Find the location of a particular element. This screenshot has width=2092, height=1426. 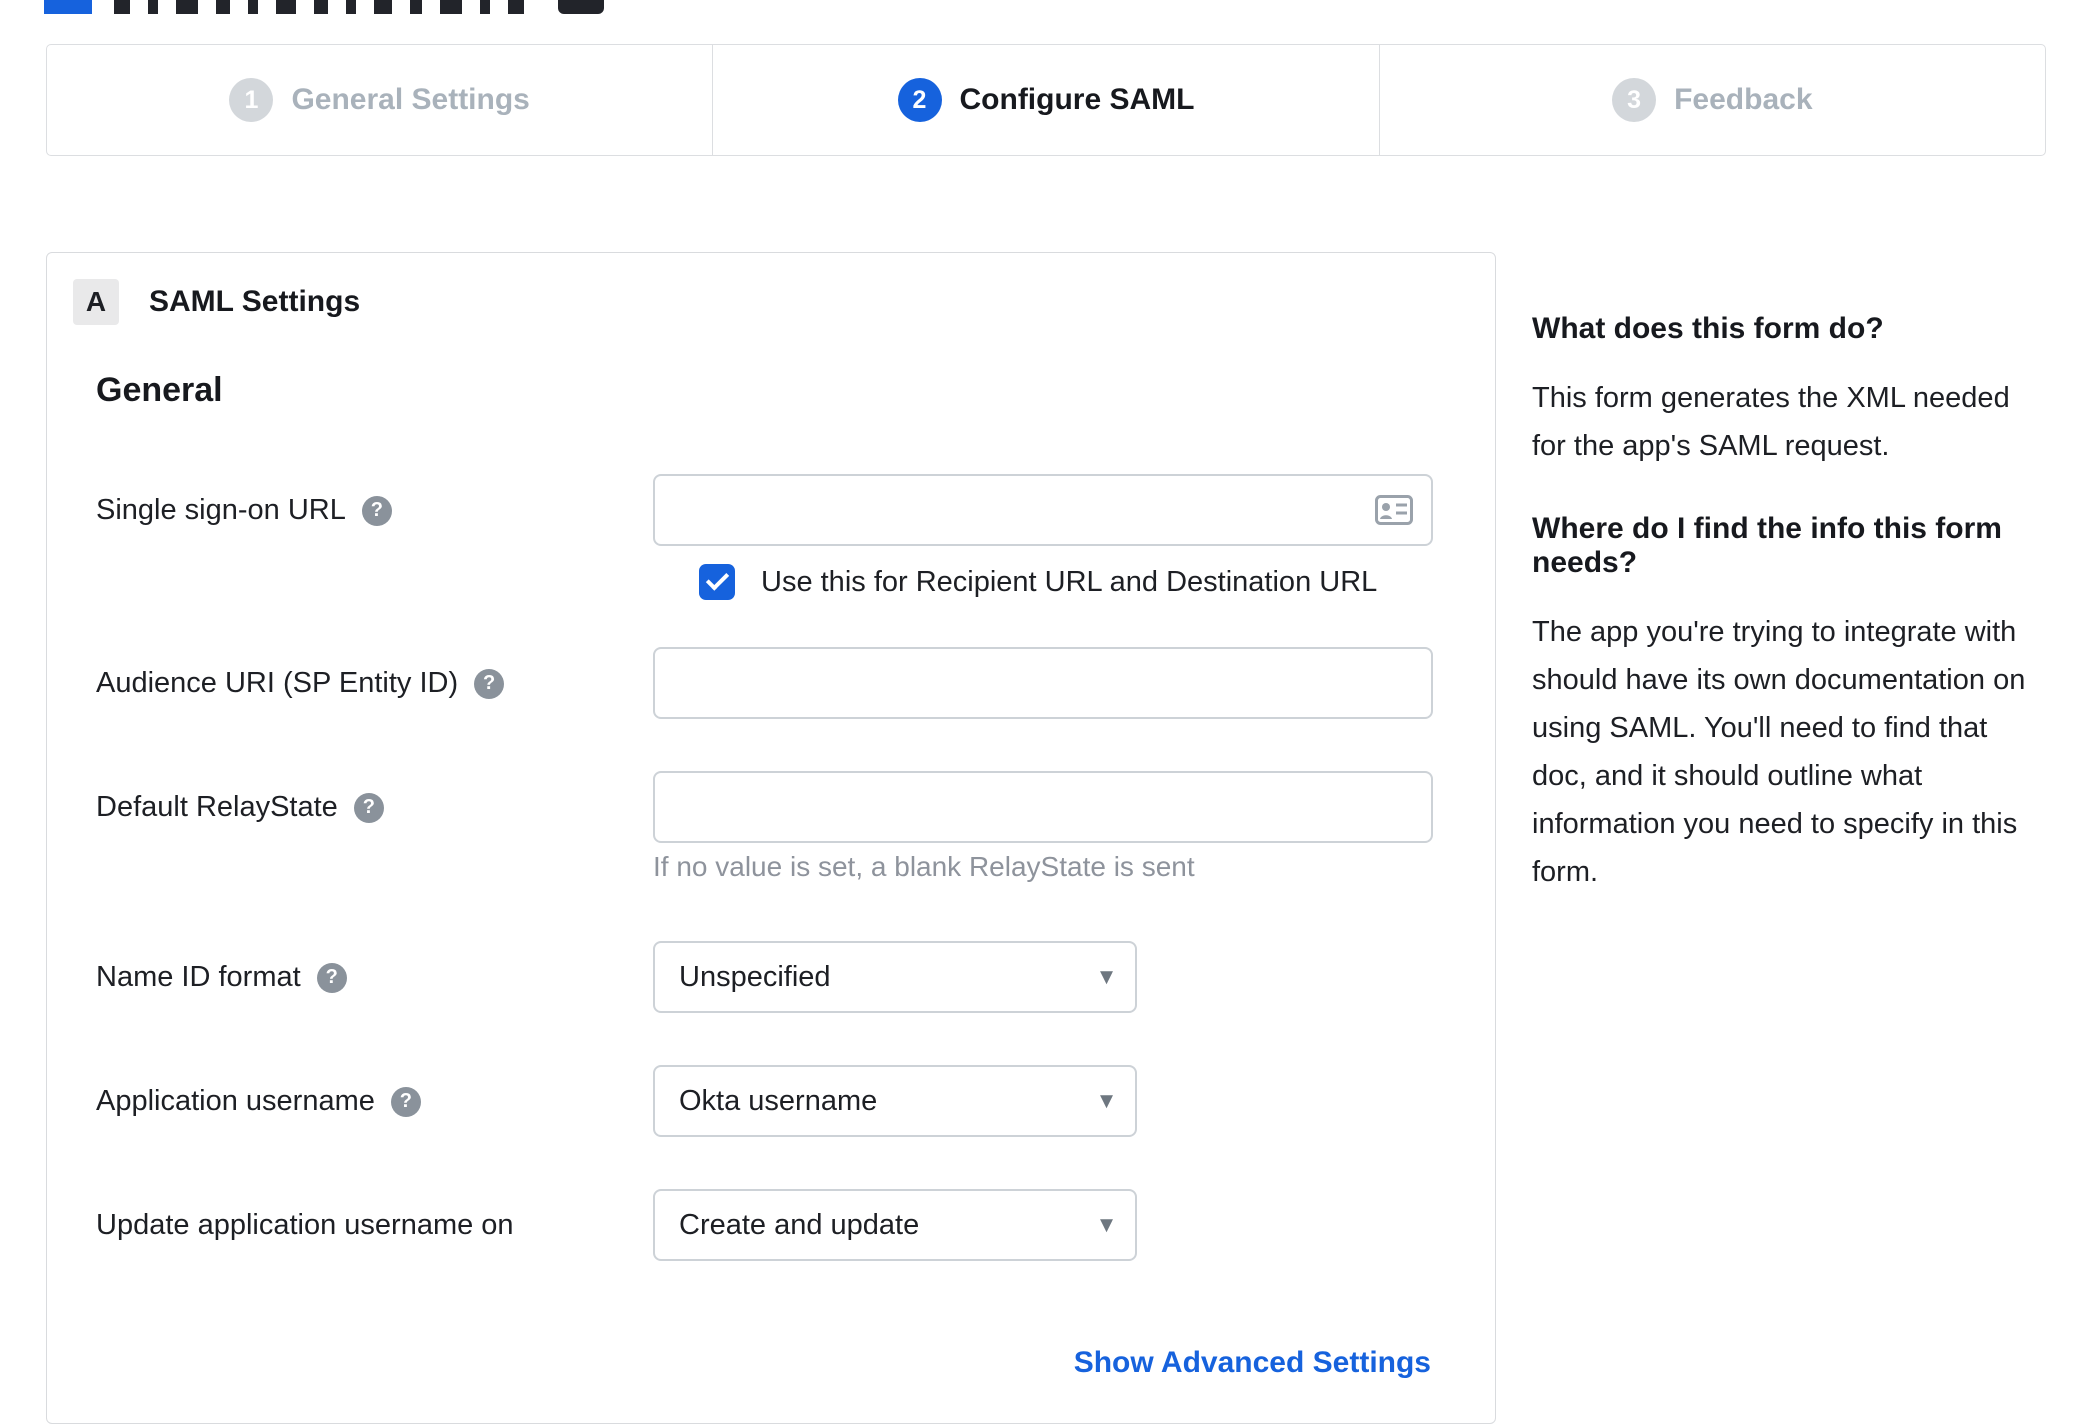

step-number-badge: 2 is located at coordinates (919, 100).